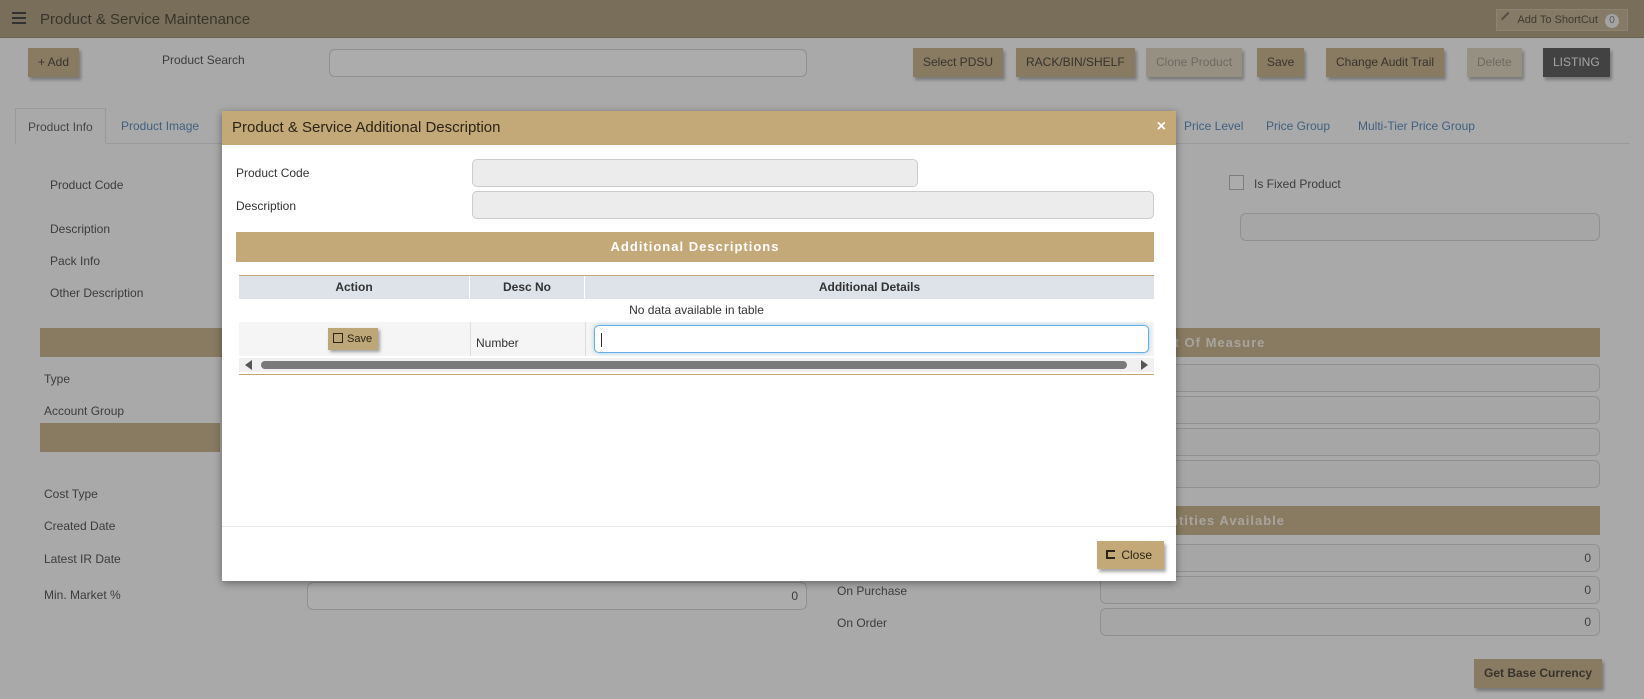 This screenshot has height=699, width=1644. I want to click on scroll-right-icon, so click(1144, 365).